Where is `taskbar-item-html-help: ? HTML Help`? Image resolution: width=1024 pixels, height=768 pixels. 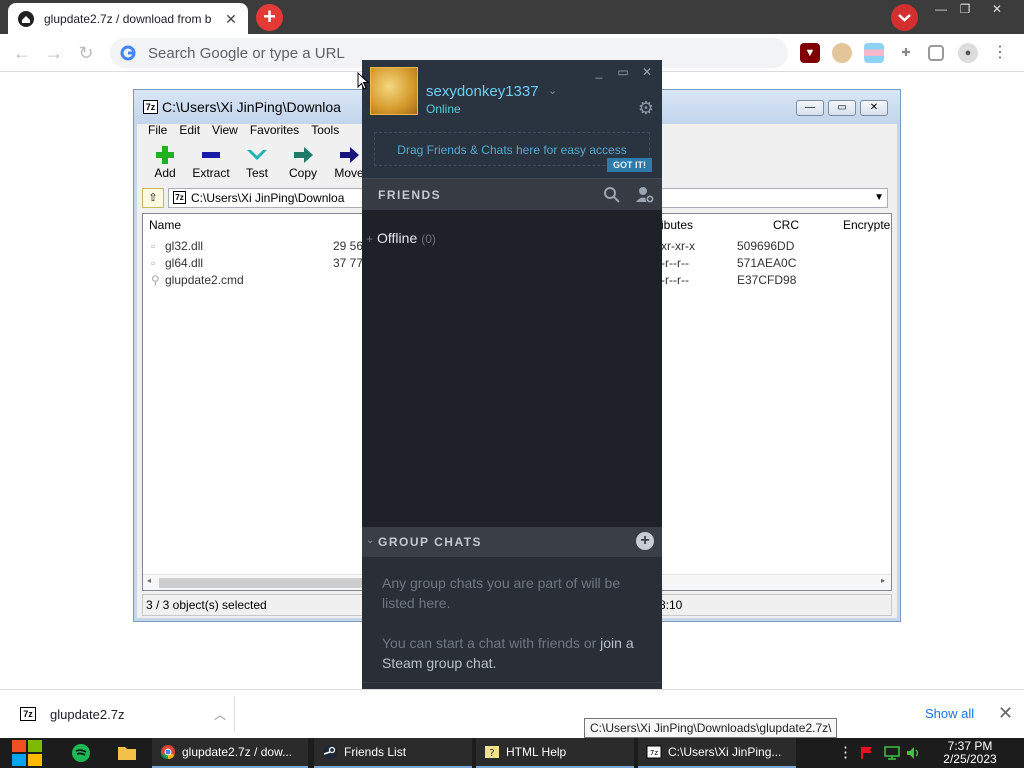
taskbar-item-html-help: ? HTML Help is located at coordinates (555, 753).